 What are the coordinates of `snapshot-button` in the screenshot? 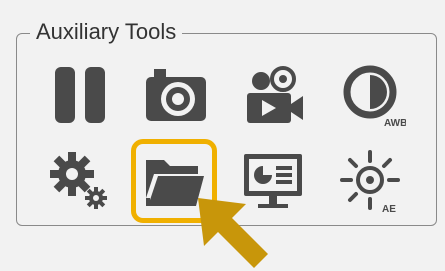 It's located at (176, 95).